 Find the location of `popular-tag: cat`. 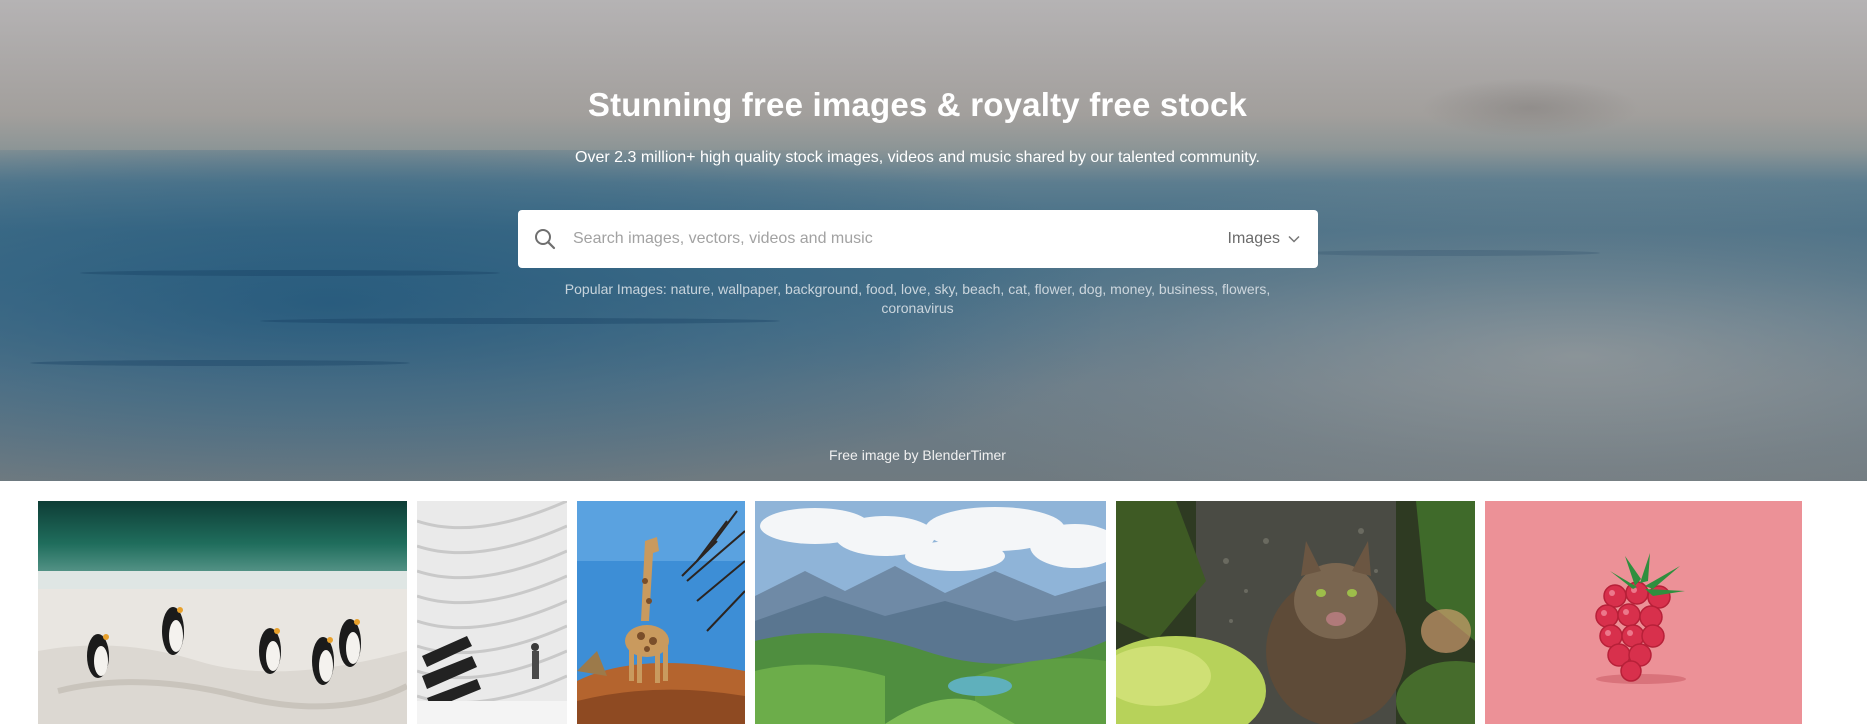

popular-tag: cat is located at coordinates (1017, 289).